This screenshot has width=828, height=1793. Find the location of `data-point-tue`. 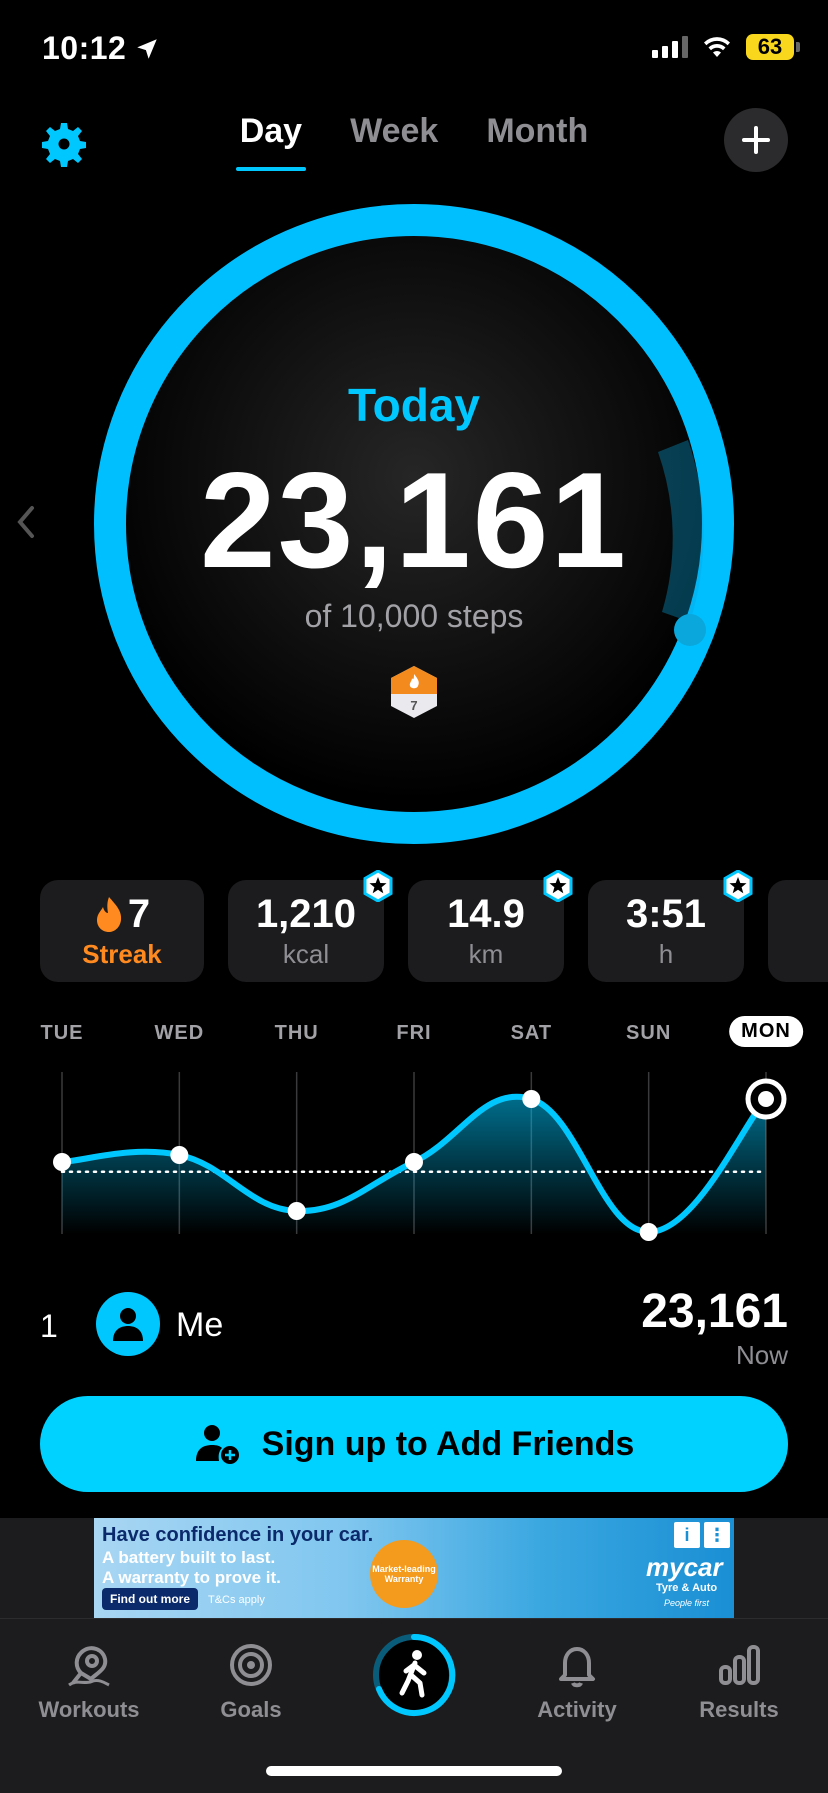

data-point-tue is located at coordinates (62, 1162).